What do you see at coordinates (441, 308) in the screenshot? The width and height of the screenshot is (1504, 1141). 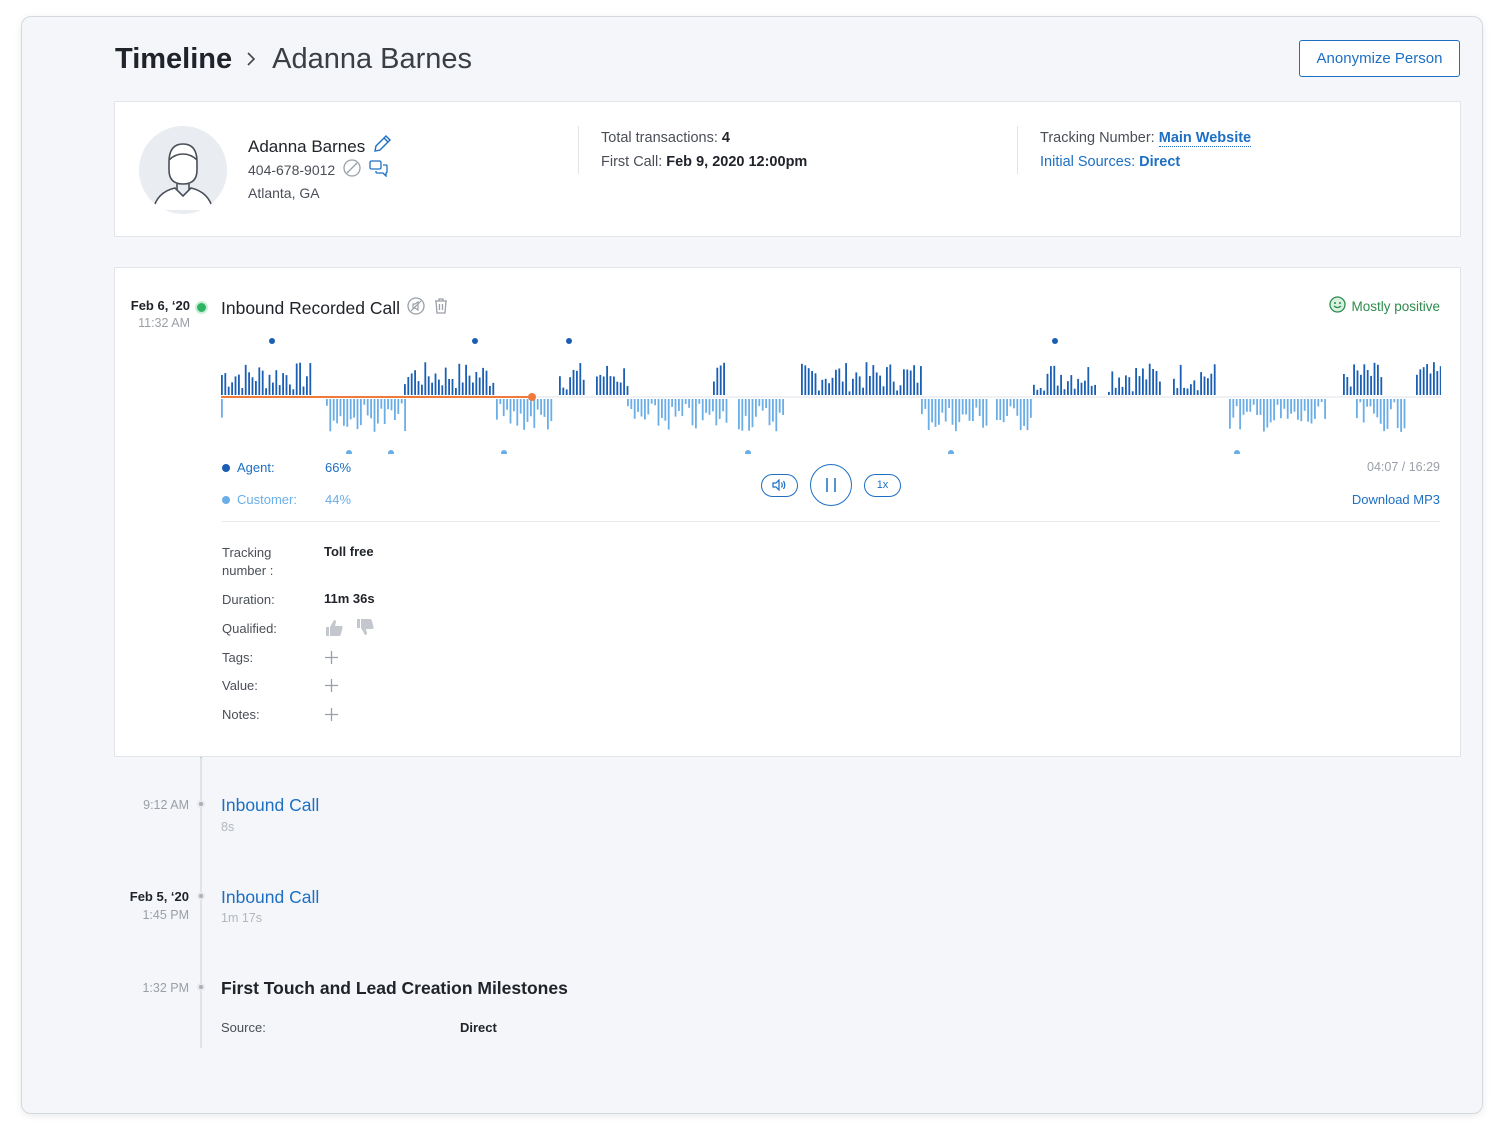 I see `trash-icon` at bounding box center [441, 308].